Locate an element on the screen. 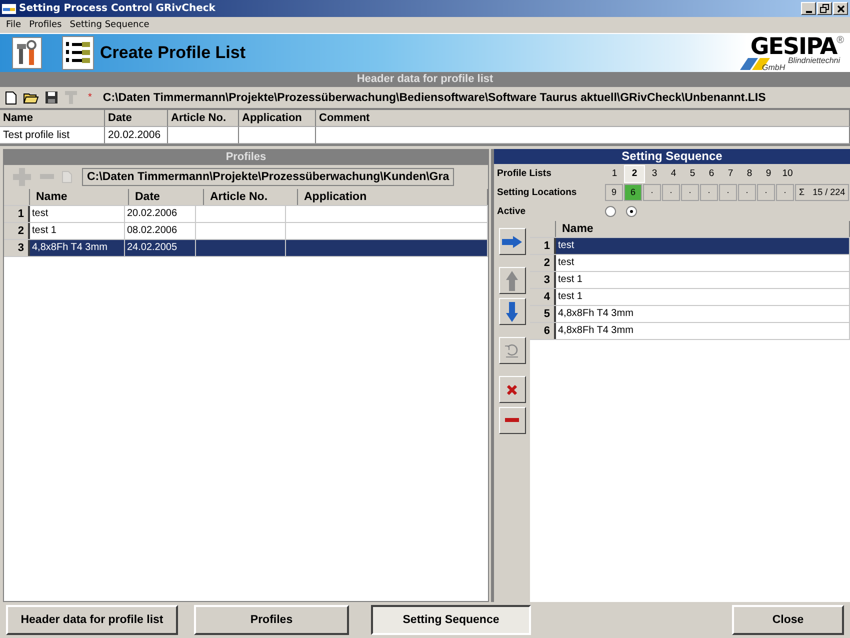 This screenshot has height=638, width=850. delete-button is located at coordinates (512, 389).